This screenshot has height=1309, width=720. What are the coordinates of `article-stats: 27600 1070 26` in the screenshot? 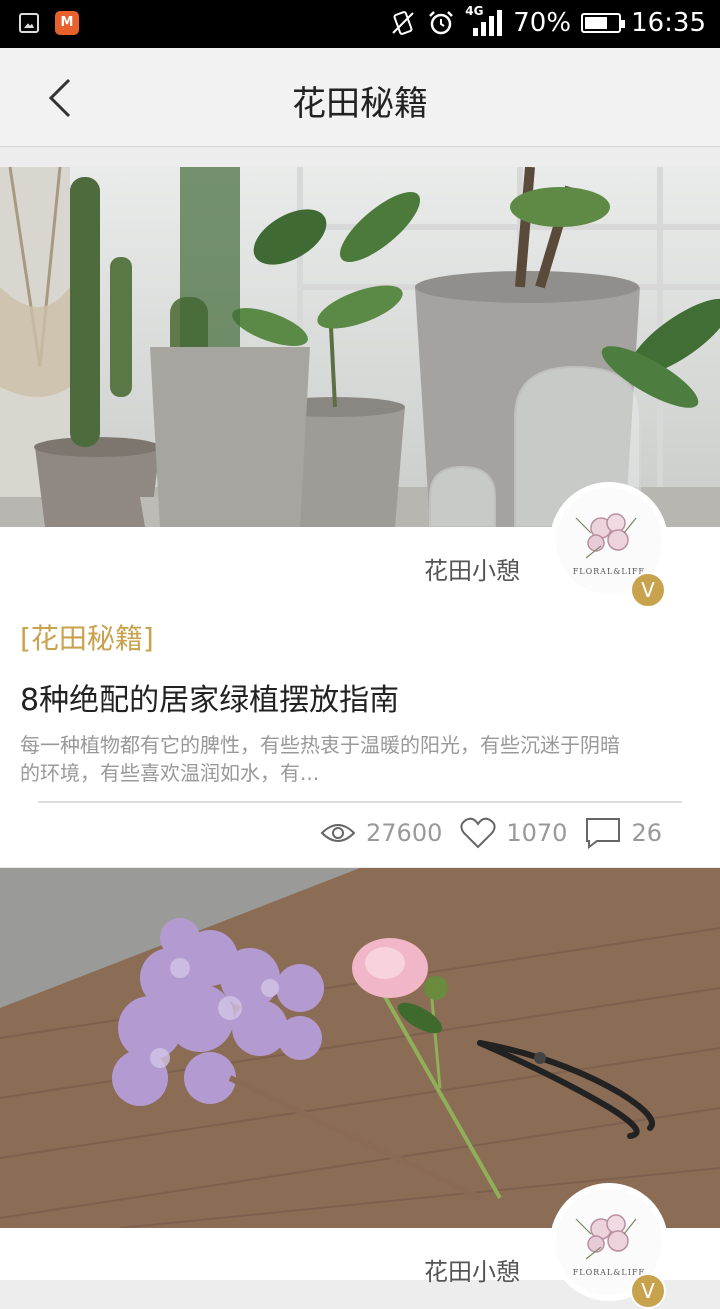 It's located at (491, 833).